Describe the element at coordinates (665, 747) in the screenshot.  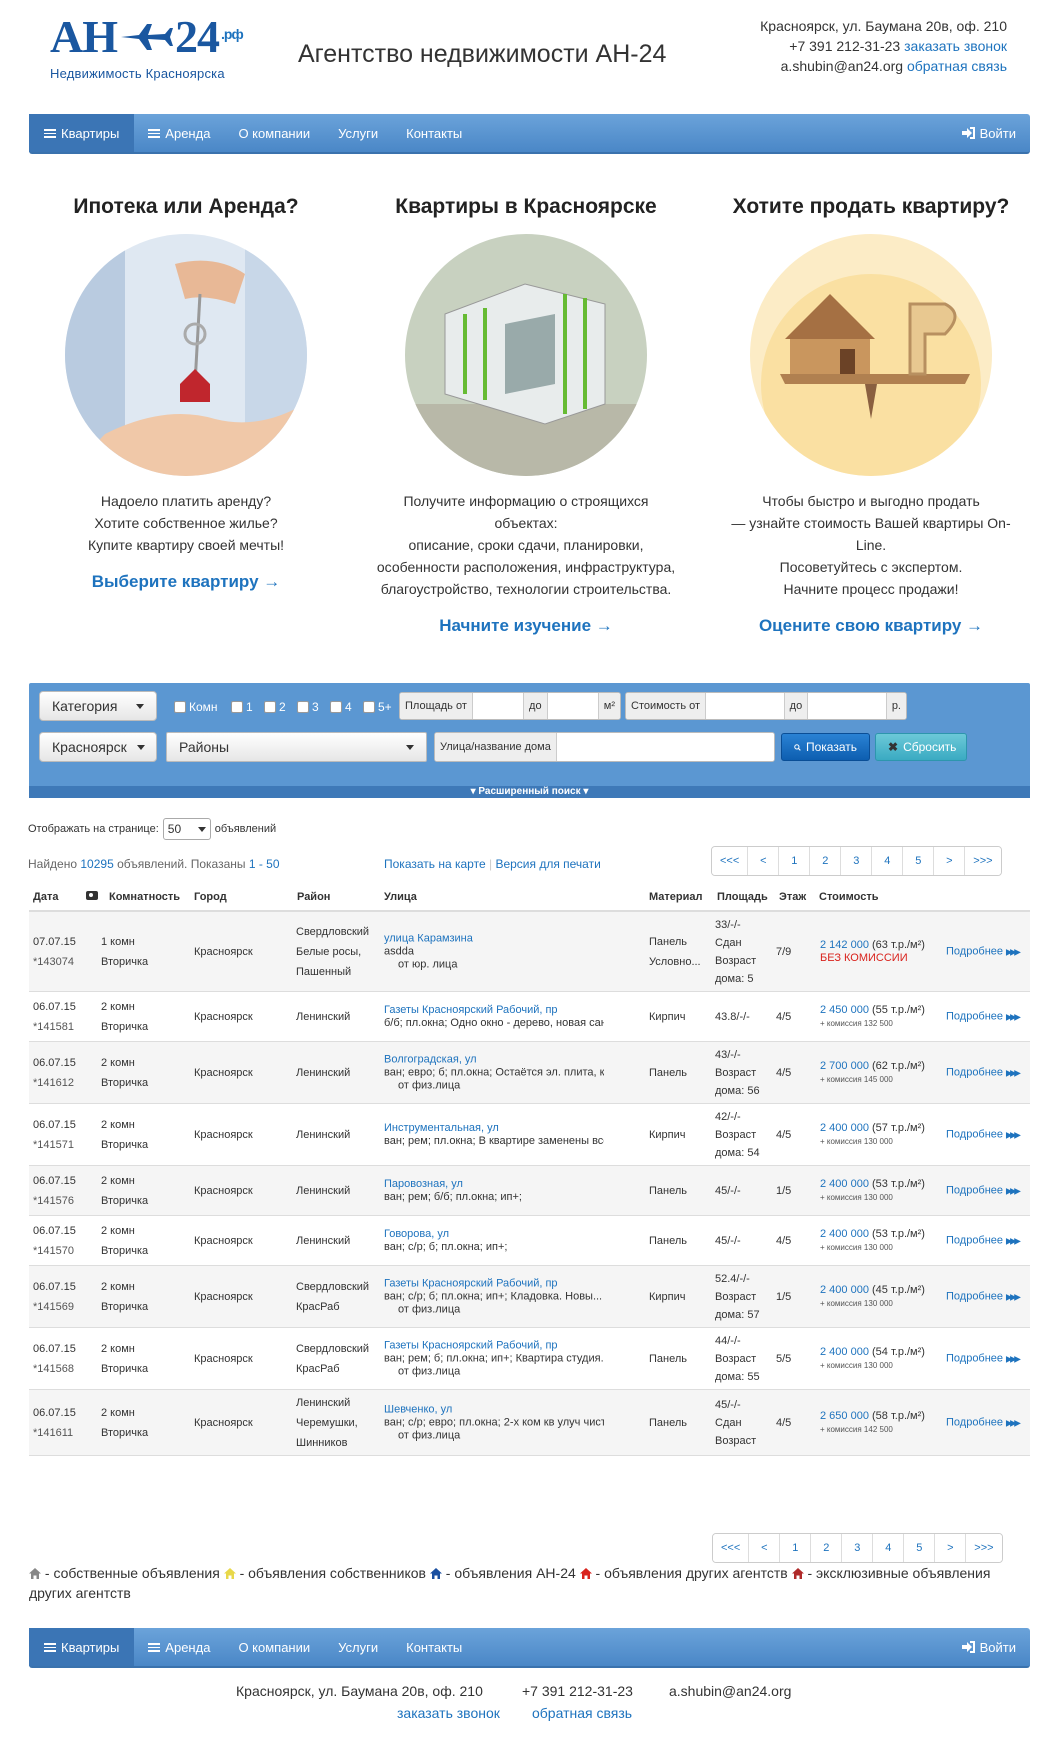
I see `street-input` at that location.